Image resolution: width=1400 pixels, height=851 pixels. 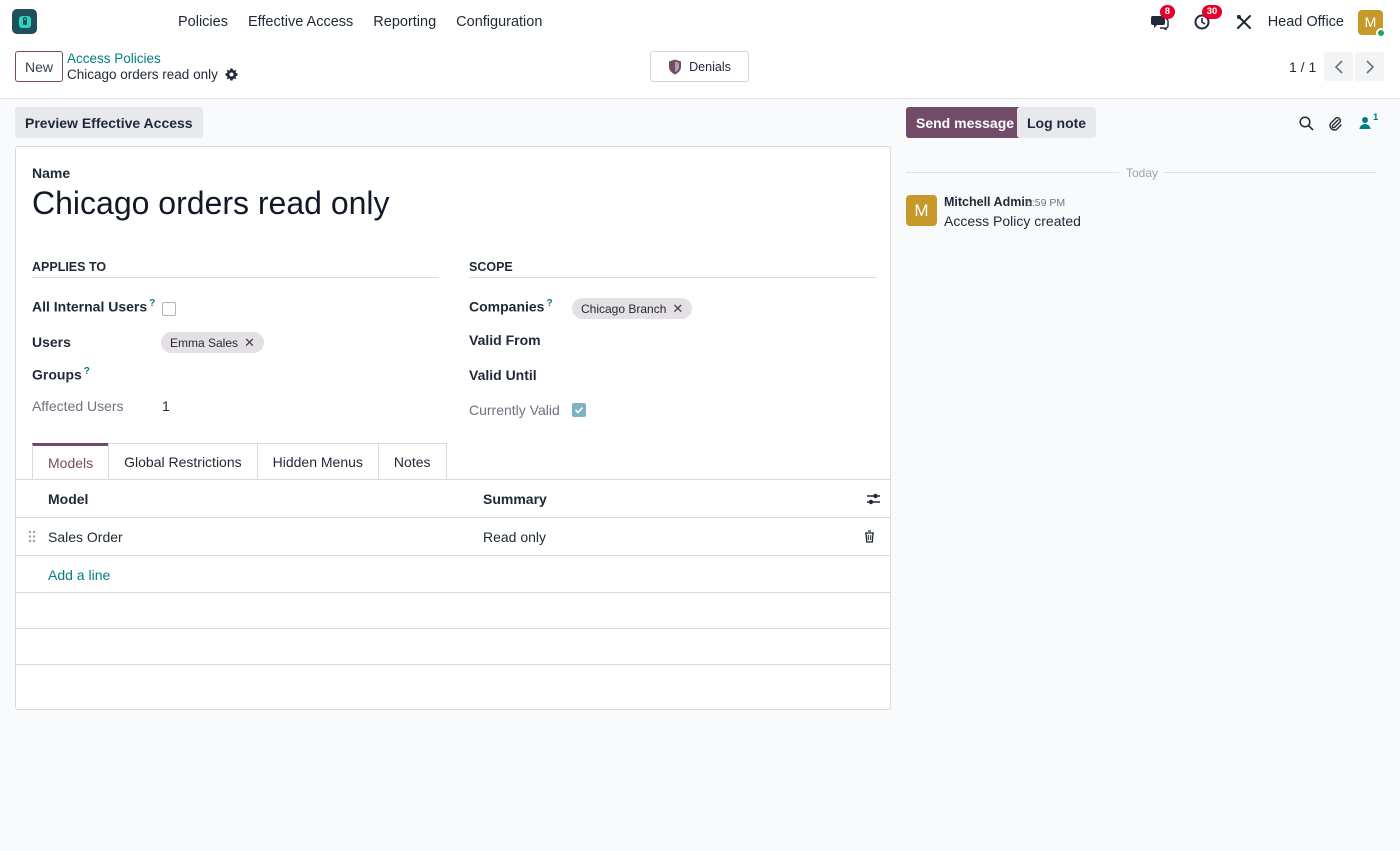 I want to click on breadcrumb-current-label: Chicago orders read only, so click(x=142, y=74).